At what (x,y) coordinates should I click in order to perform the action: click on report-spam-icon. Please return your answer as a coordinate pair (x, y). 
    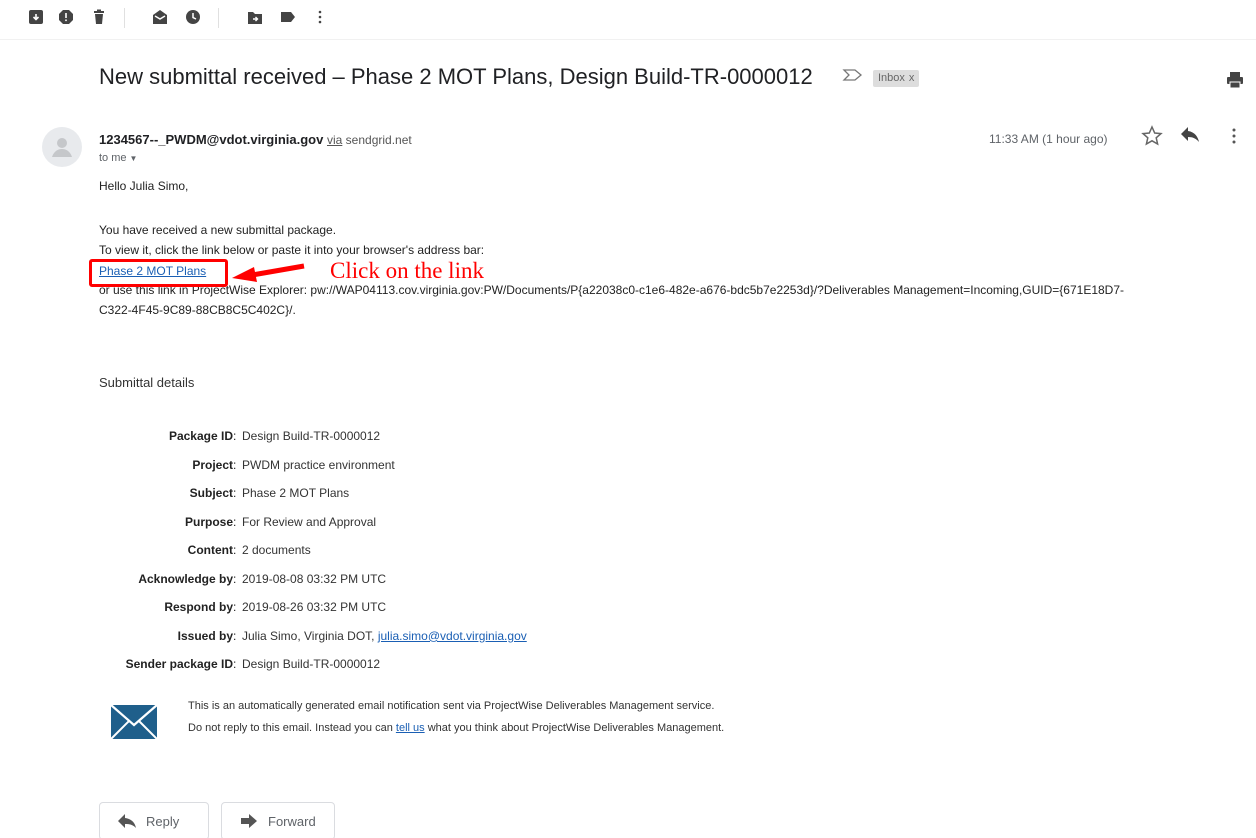
    Looking at the image, I should click on (66, 17).